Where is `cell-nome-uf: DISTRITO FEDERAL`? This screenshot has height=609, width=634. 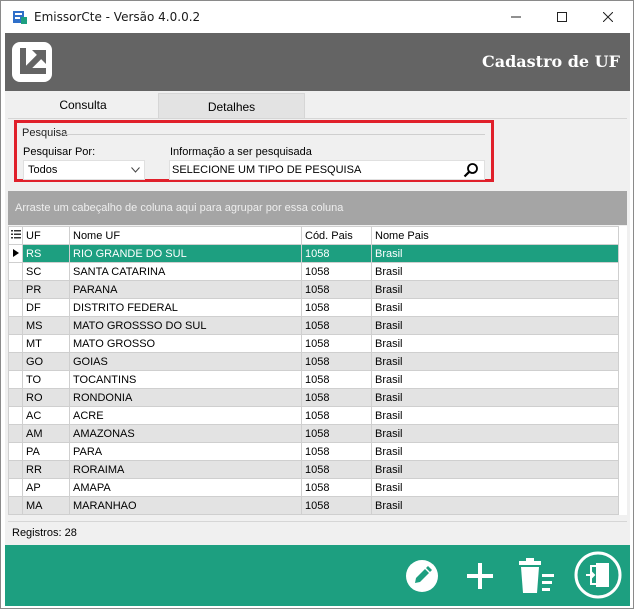
cell-nome-uf: DISTRITO FEDERAL is located at coordinates (185, 307).